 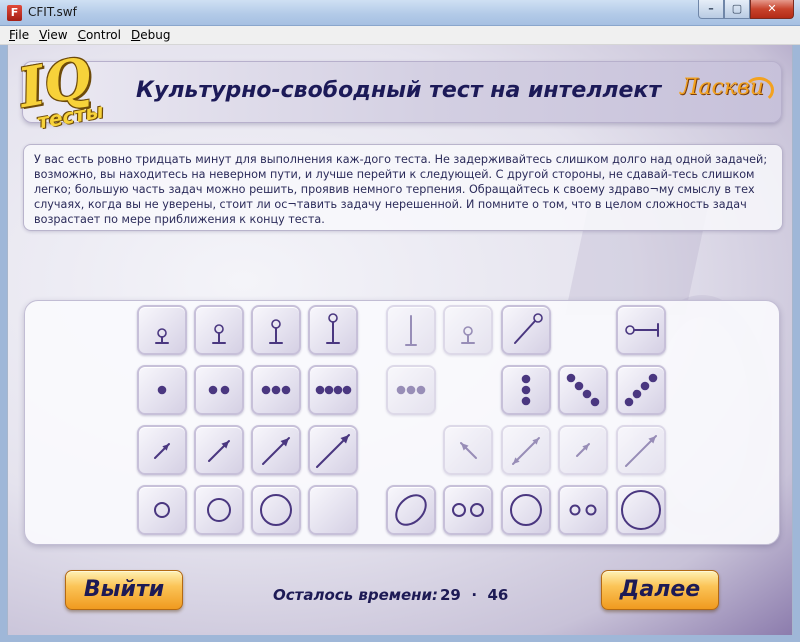 What do you see at coordinates (43, 35) in the screenshot?
I see `menu-view-mnemonic: V` at bounding box center [43, 35].